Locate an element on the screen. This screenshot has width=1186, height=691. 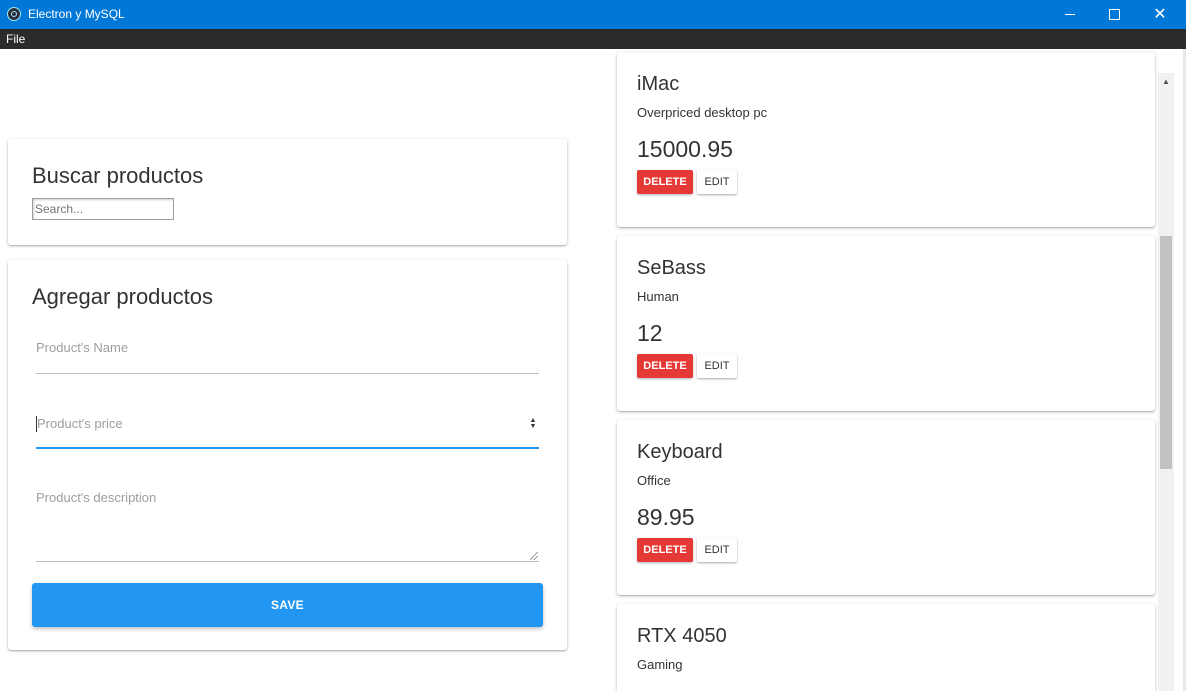
maximize-button is located at coordinates (1114, 14).